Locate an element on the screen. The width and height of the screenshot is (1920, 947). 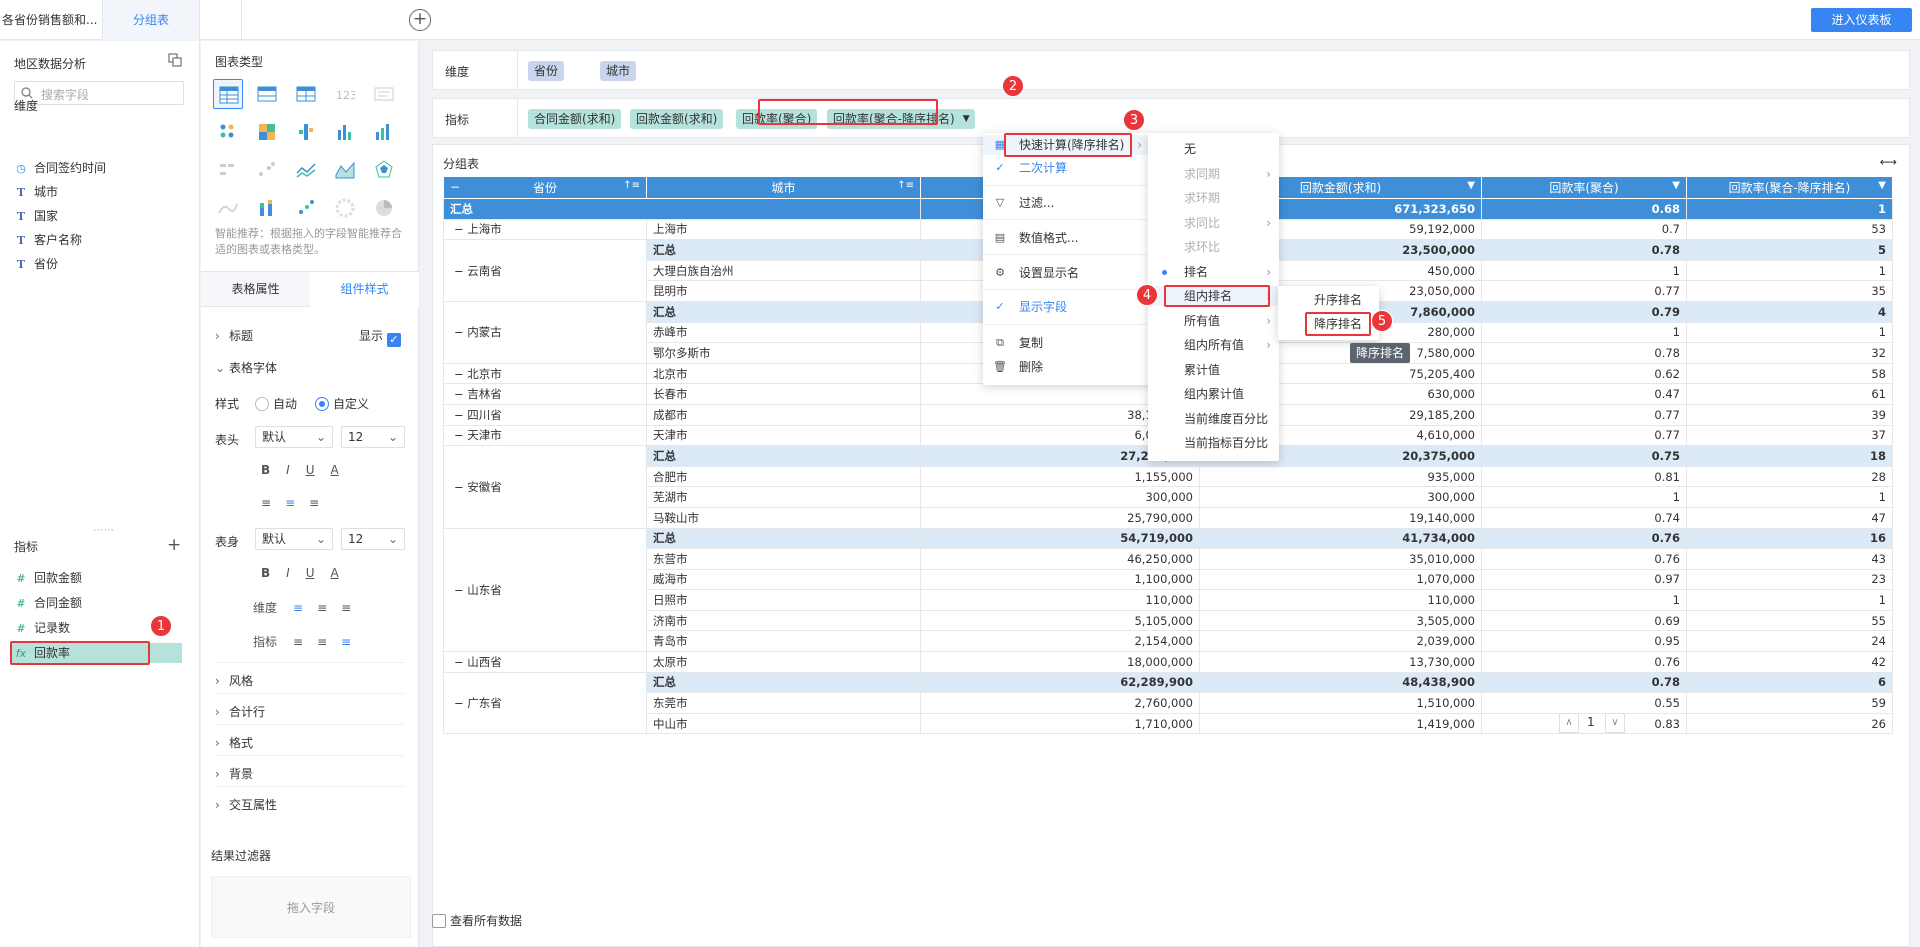
province-cell: − 天津市 is located at coordinates (545, 435).